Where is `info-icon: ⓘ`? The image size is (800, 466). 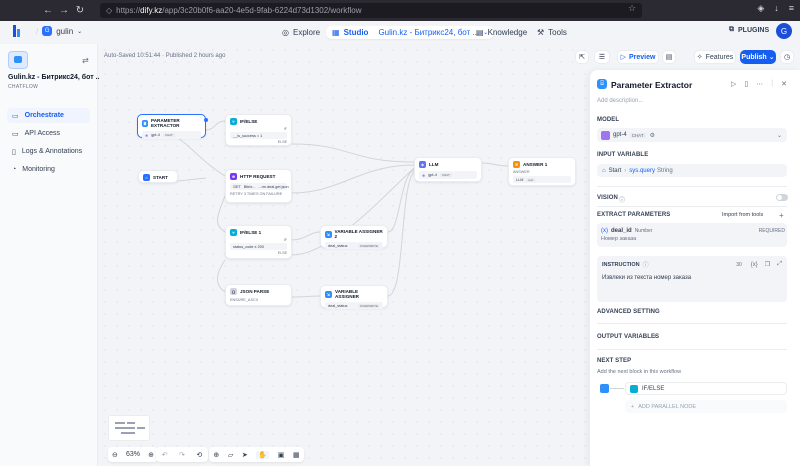 info-icon: ⓘ is located at coordinates (645, 266).